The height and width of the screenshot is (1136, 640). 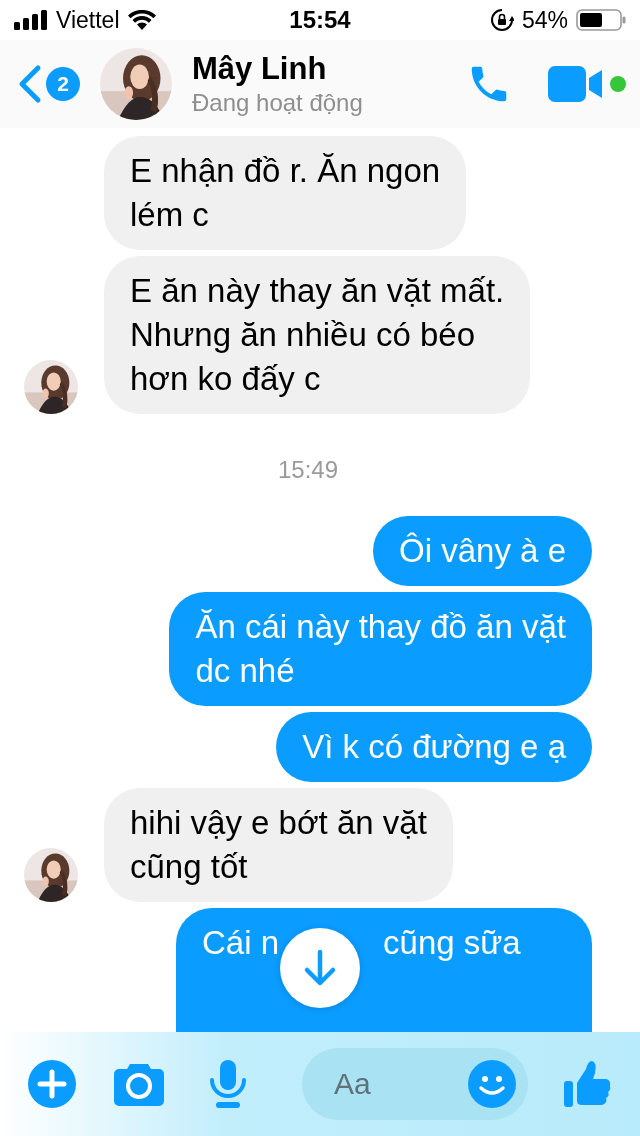 I want to click on battery-percent: 54%, so click(x=544, y=20).